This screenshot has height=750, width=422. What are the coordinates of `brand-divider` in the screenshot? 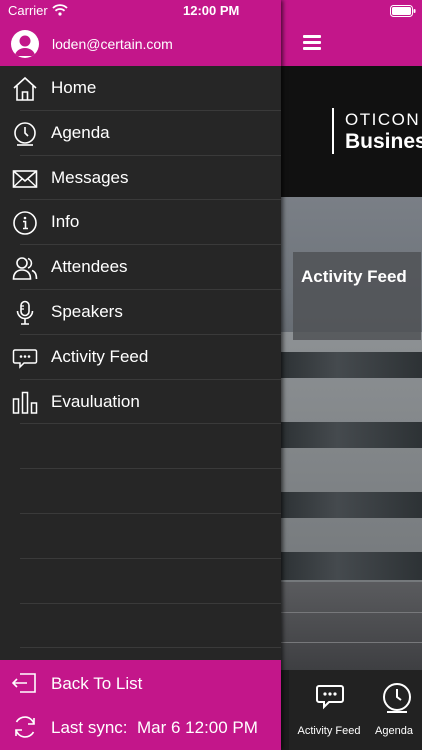 It's located at (333, 131).